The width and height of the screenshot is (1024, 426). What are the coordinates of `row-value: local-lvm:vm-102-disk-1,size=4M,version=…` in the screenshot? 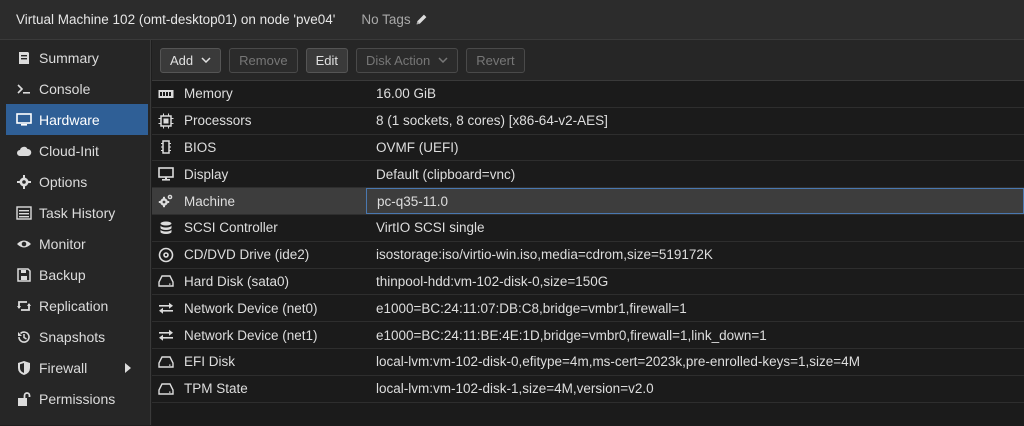 It's located at (515, 389).